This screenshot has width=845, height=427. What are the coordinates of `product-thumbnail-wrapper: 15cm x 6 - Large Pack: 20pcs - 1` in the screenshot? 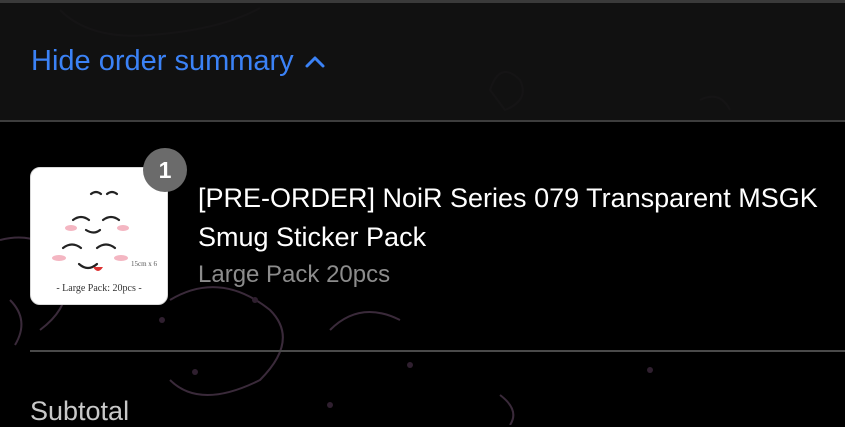 It's located at (108, 226).